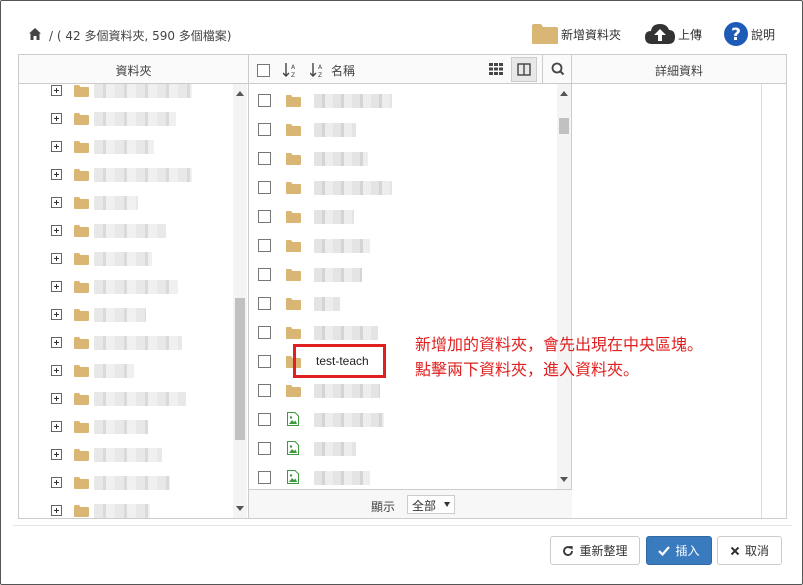 The height and width of the screenshot is (585, 803). Describe the element at coordinates (749, 34) in the screenshot. I see `help-button: ? 說明` at that location.